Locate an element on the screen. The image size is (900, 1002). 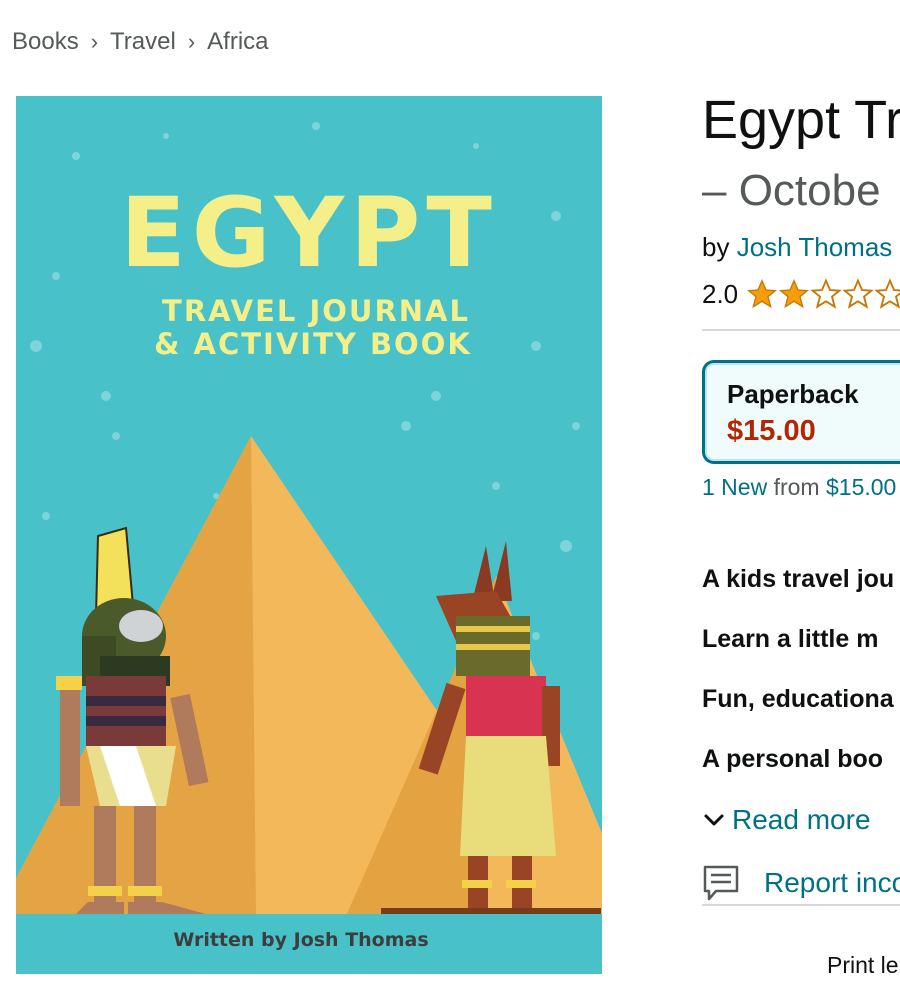
feature-bullet: Learn a little m is located at coordinates (790, 639).